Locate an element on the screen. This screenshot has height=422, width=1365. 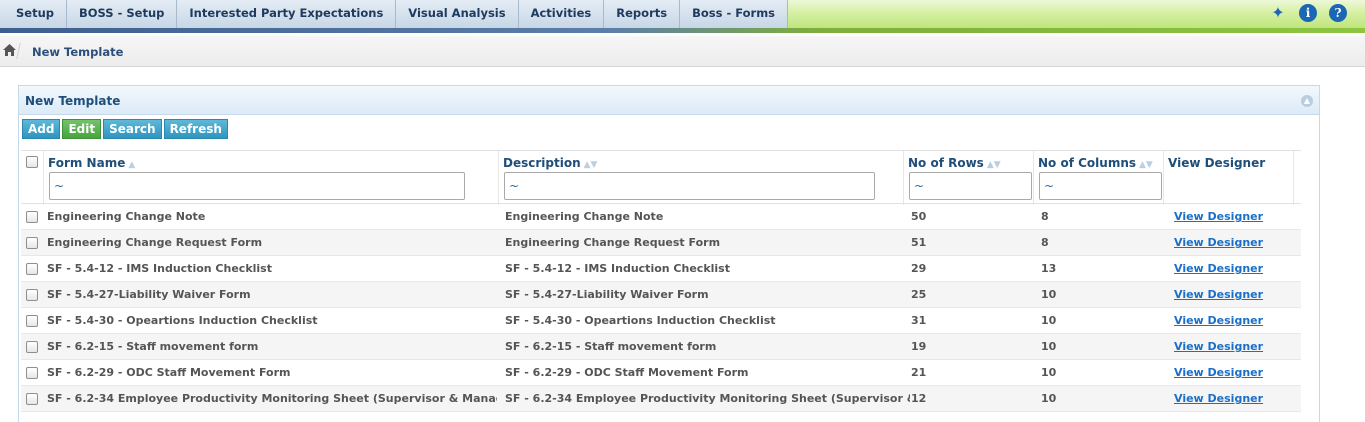
header-description-label: Description ▲▼ is located at coordinates (550, 163).